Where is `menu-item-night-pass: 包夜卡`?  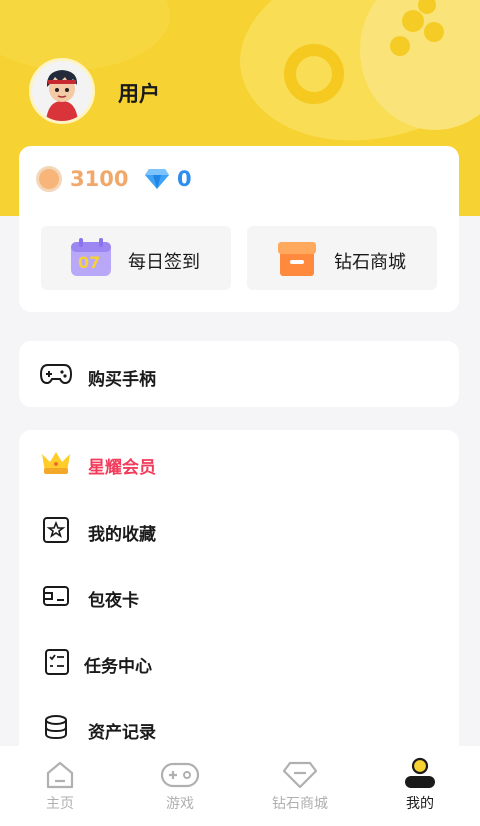 menu-item-night-pass: 包夜卡 is located at coordinates (239, 597).